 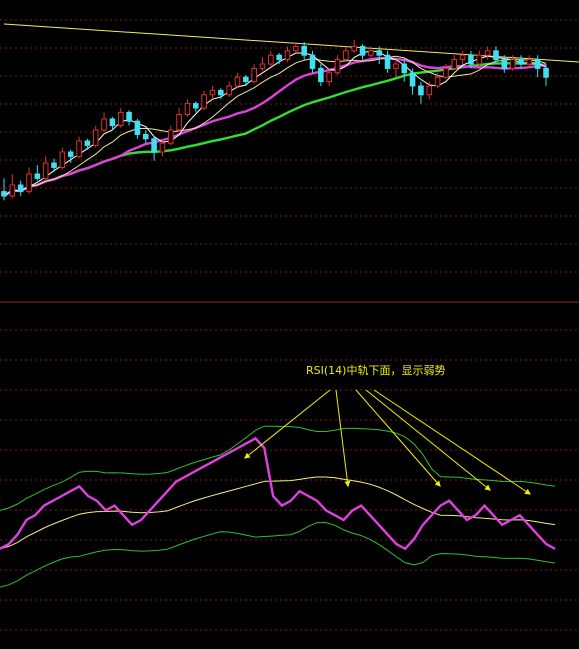 I want to click on annotation-label: RSI(14)中轨下面，显示弱势, so click(x=375, y=370).